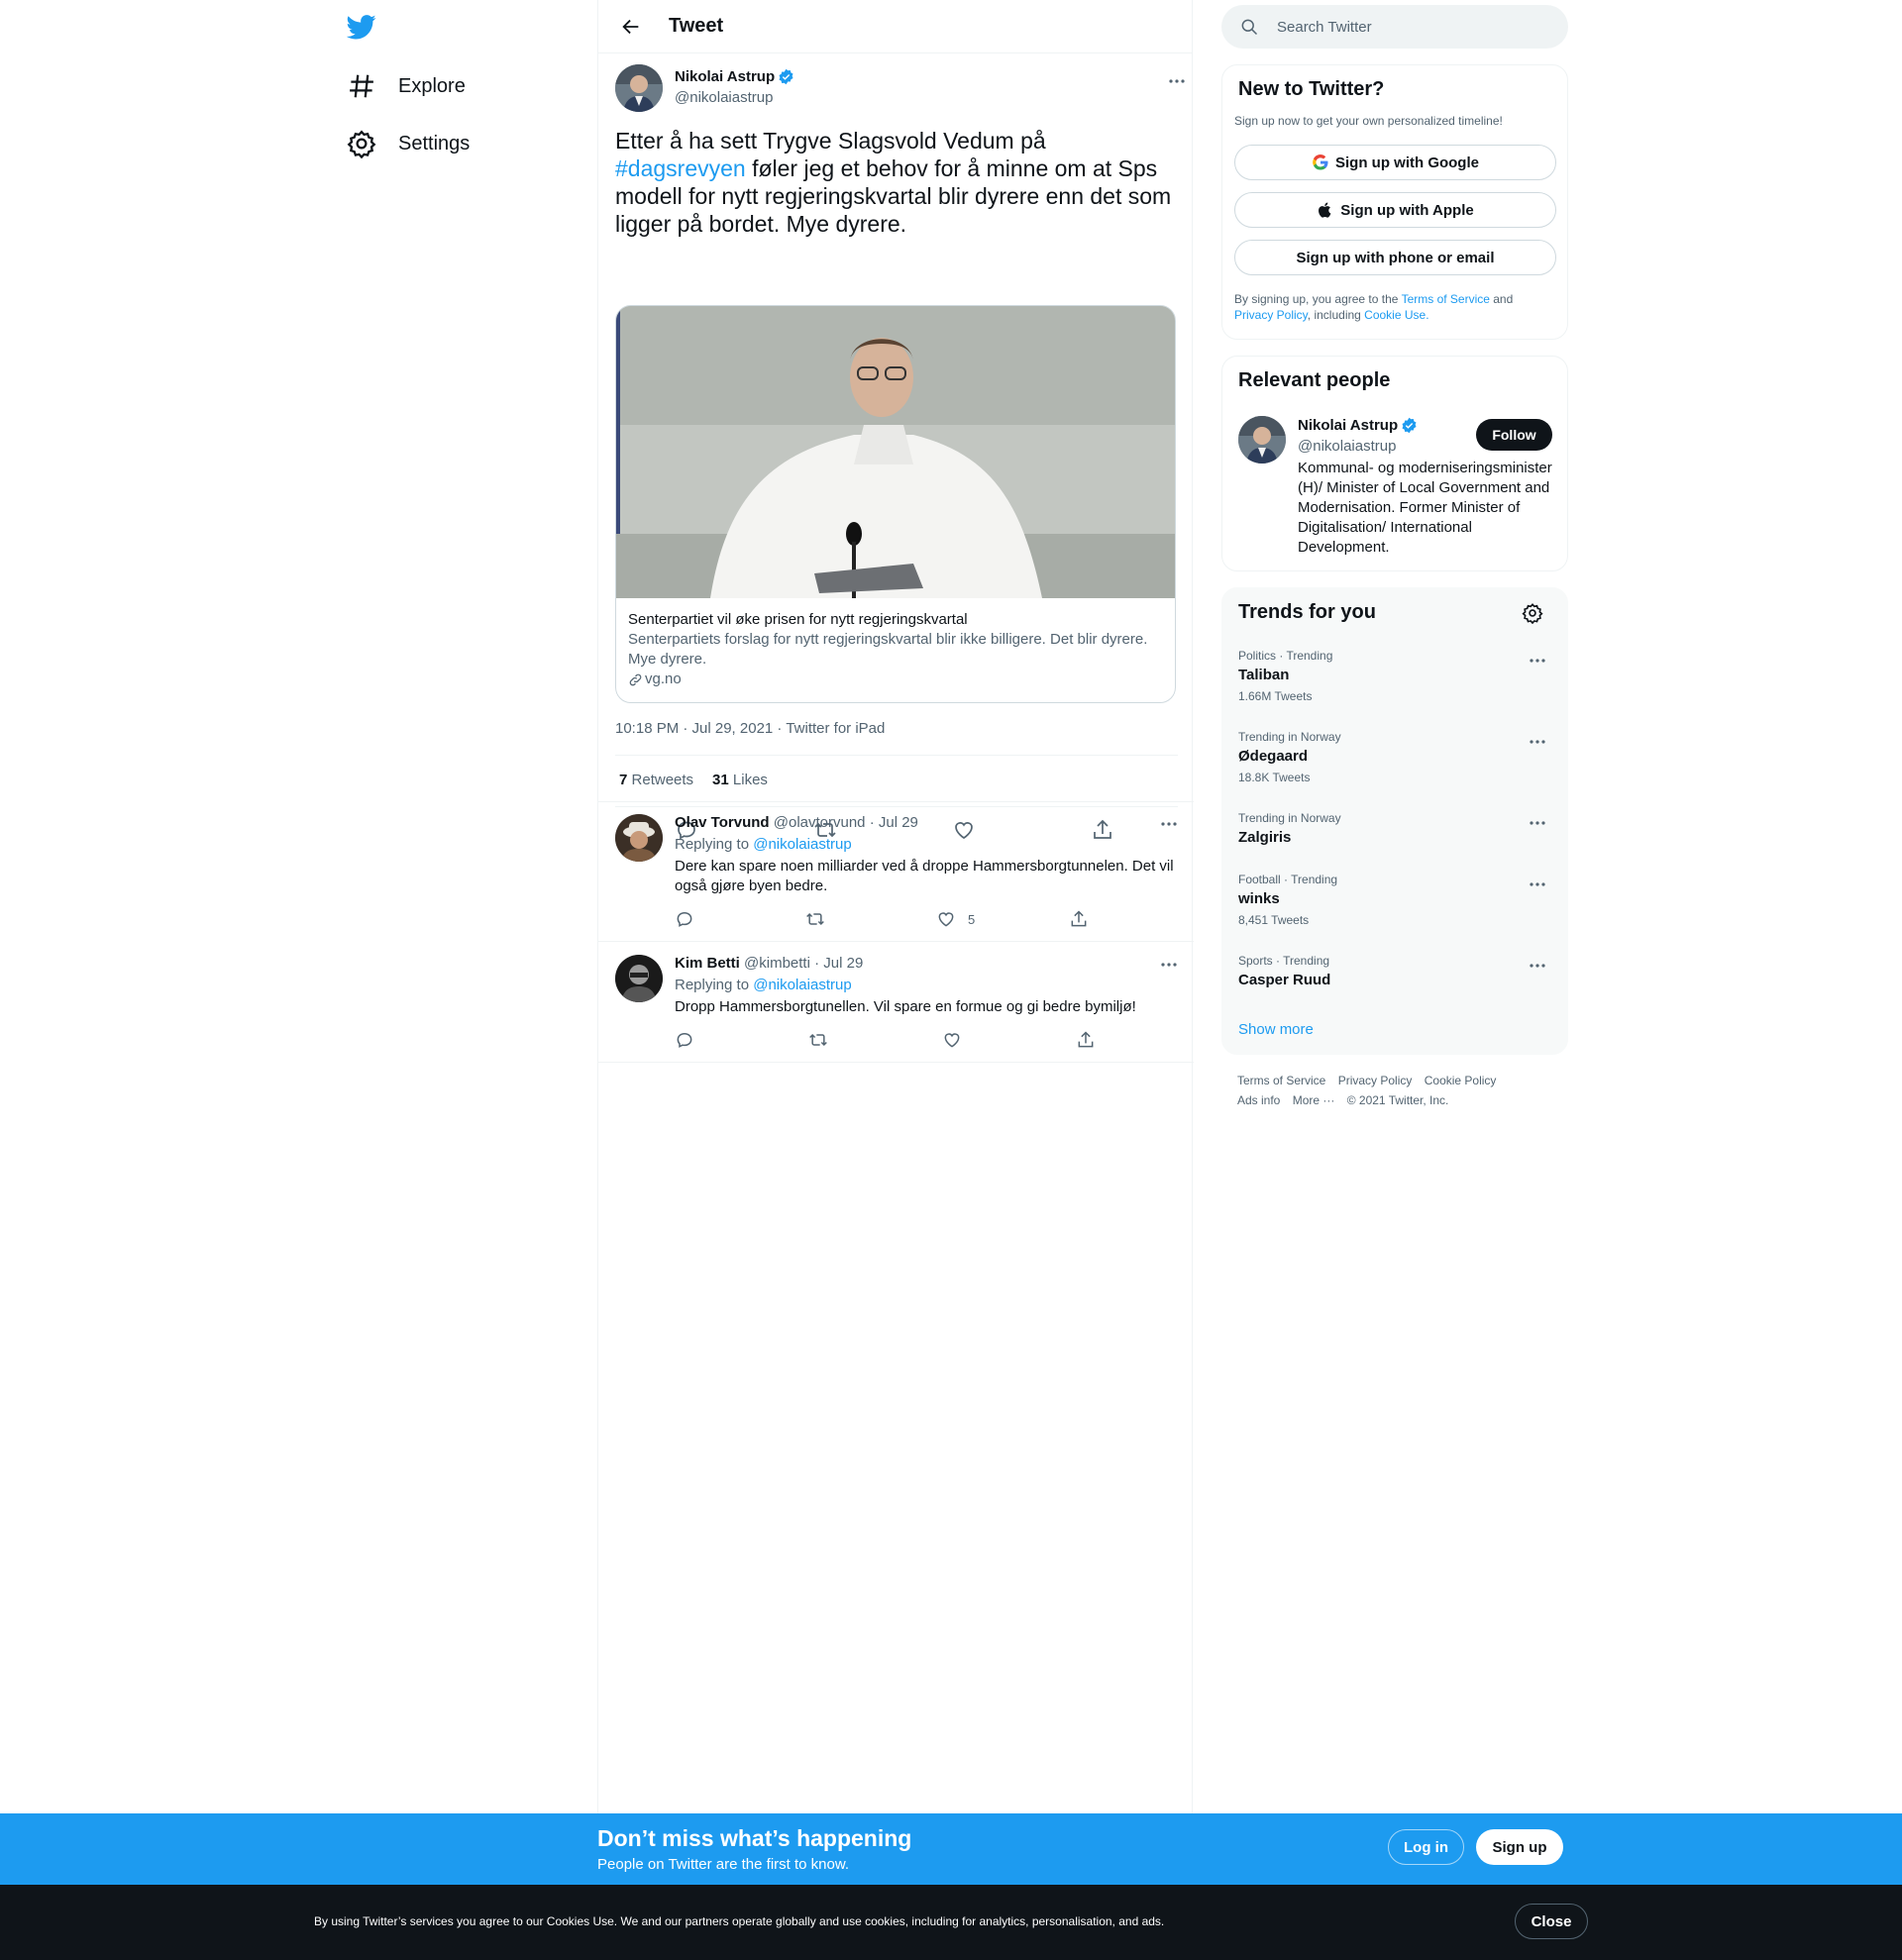 The height and width of the screenshot is (1960, 1902). I want to click on nav-settings: Settings, so click(408, 144).